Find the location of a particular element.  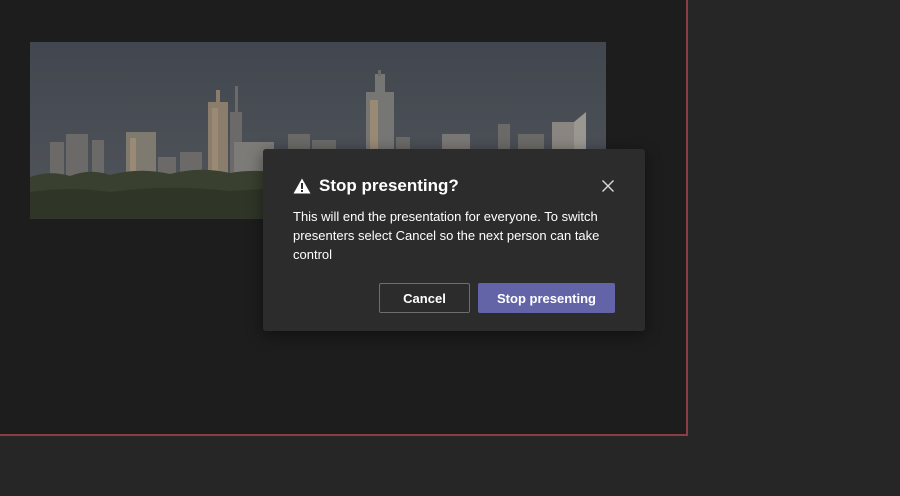

close-icon is located at coordinates (608, 186).